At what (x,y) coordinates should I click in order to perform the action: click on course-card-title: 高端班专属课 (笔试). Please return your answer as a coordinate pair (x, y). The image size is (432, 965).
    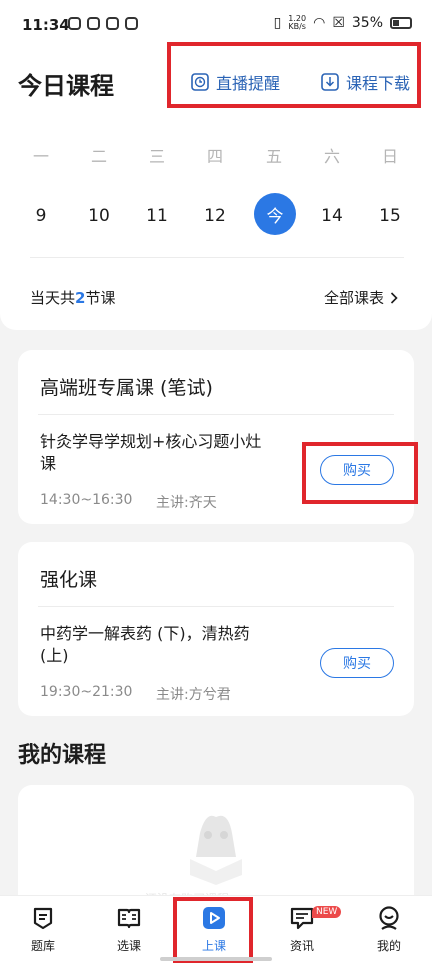
    Looking at the image, I should click on (126, 388).